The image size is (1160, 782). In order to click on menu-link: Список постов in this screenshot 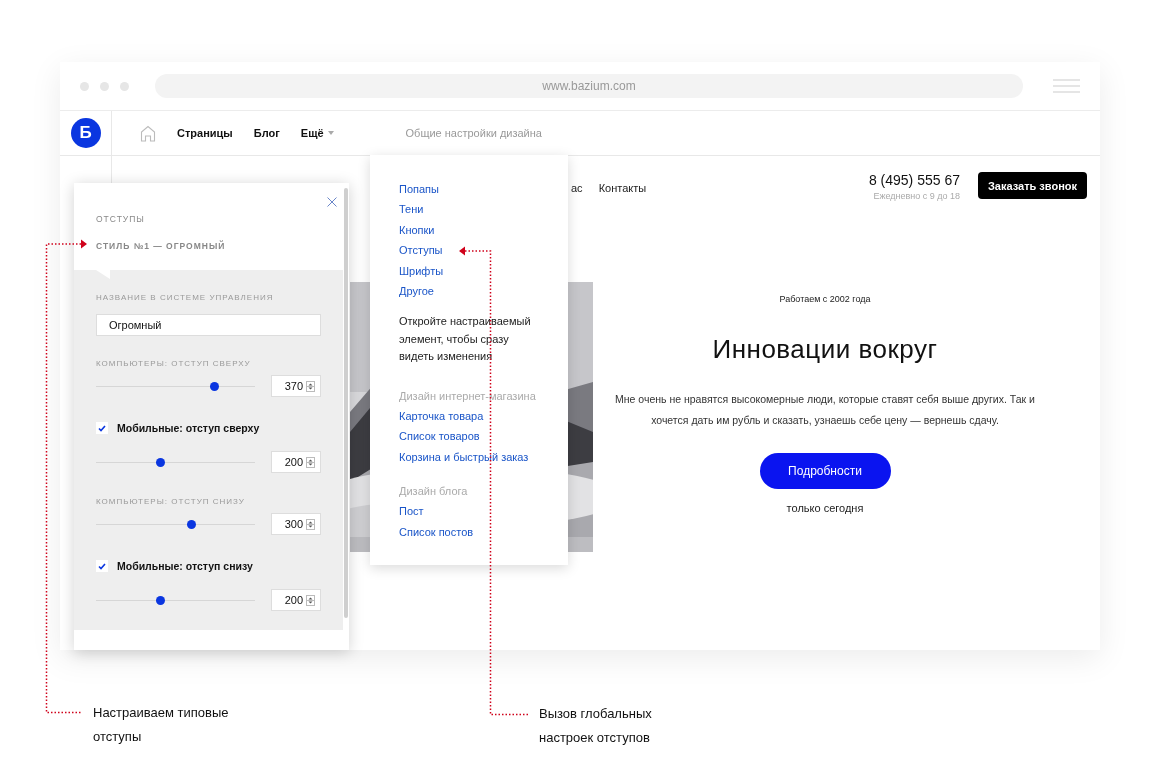, I will do `click(436, 531)`.